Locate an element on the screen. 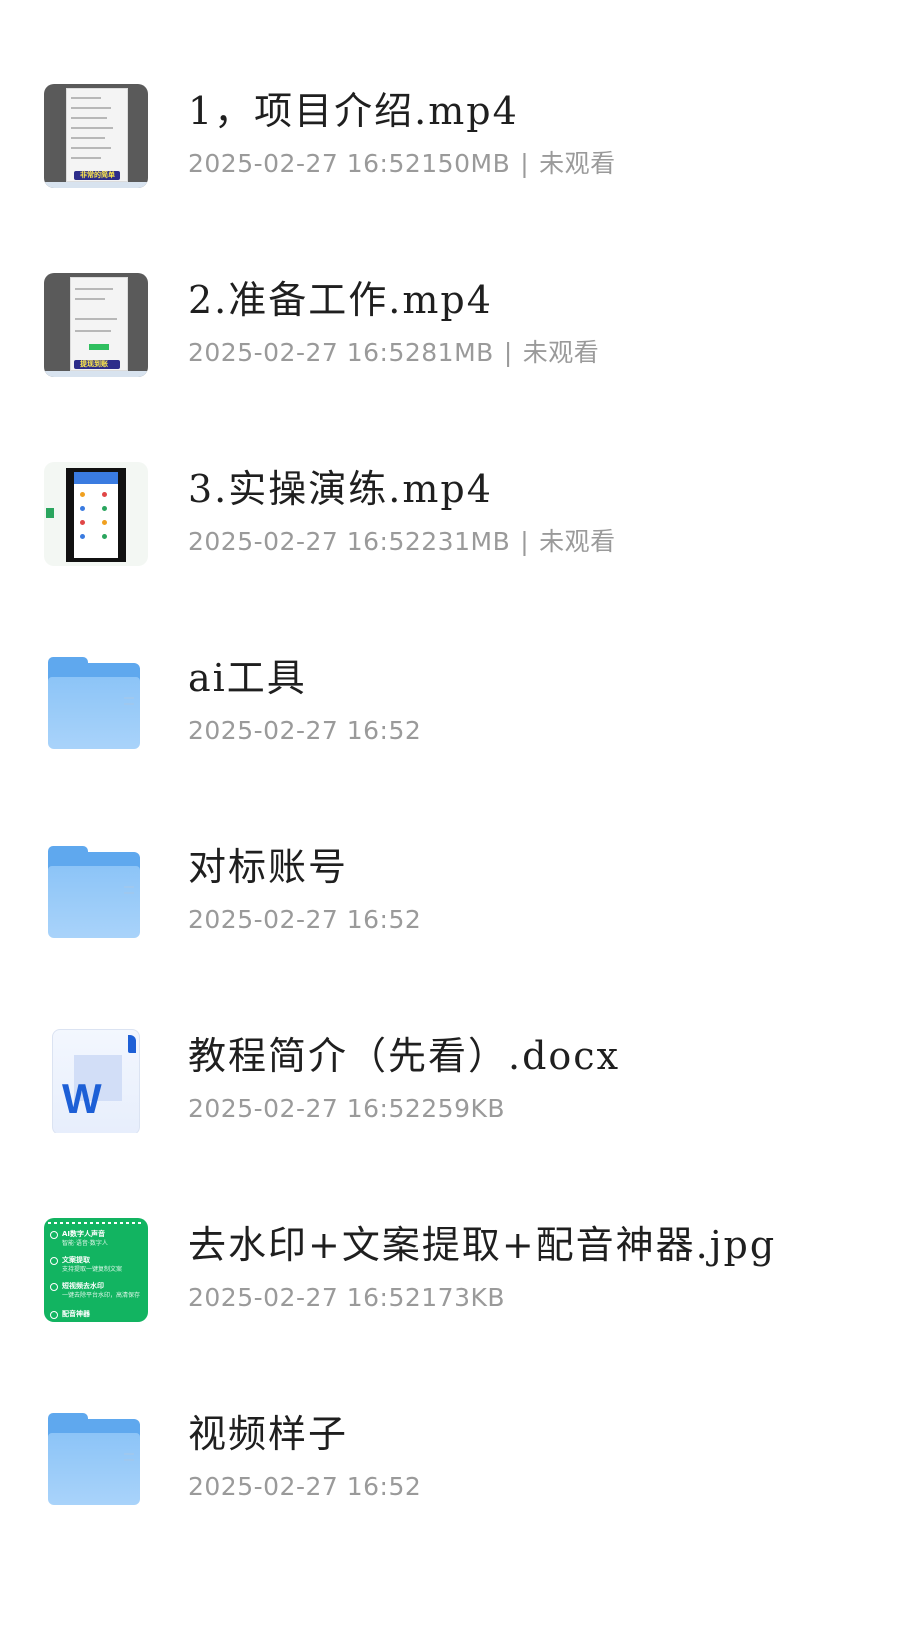 The image size is (919, 1643). file-name: 对标账号 is located at coordinates (268, 867).